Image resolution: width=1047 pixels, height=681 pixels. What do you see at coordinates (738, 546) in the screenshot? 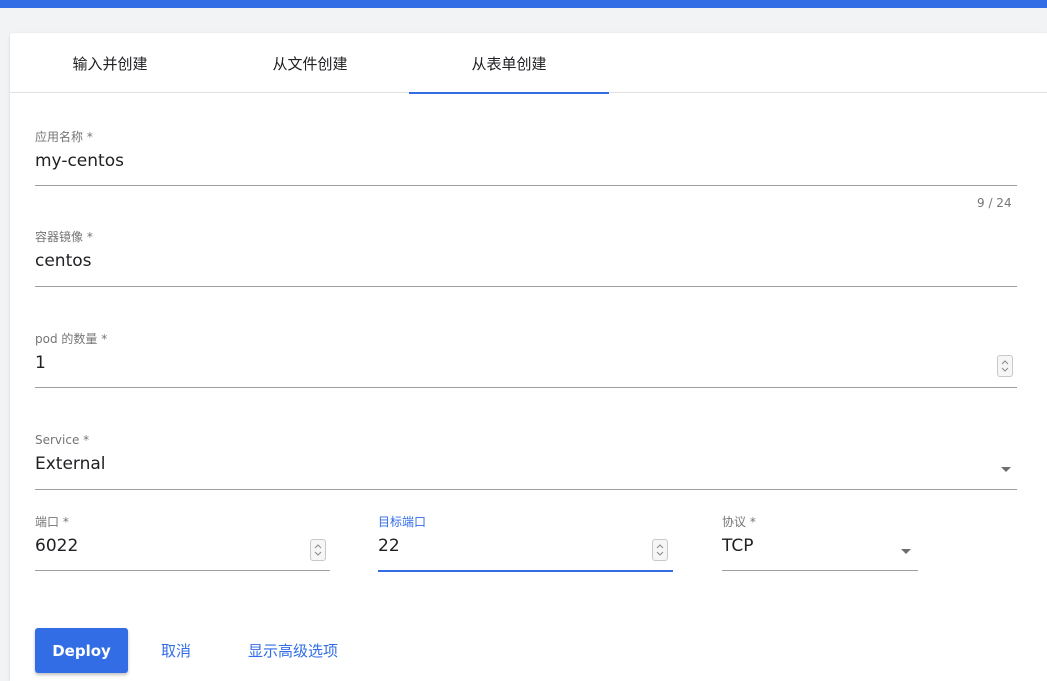
I see `protocol-value: TCP` at bounding box center [738, 546].